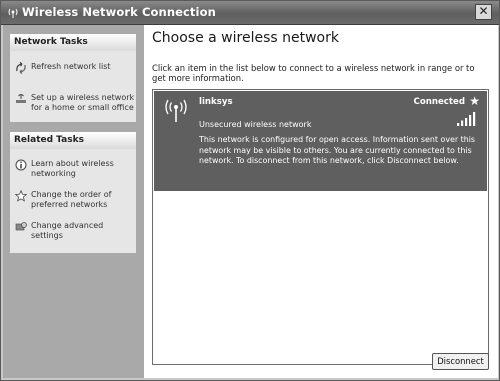 The height and width of the screenshot is (381, 500). What do you see at coordinates (466, 119) in the screenshot?
I see `signal-strength-icon` at bounding box center [466, 119].